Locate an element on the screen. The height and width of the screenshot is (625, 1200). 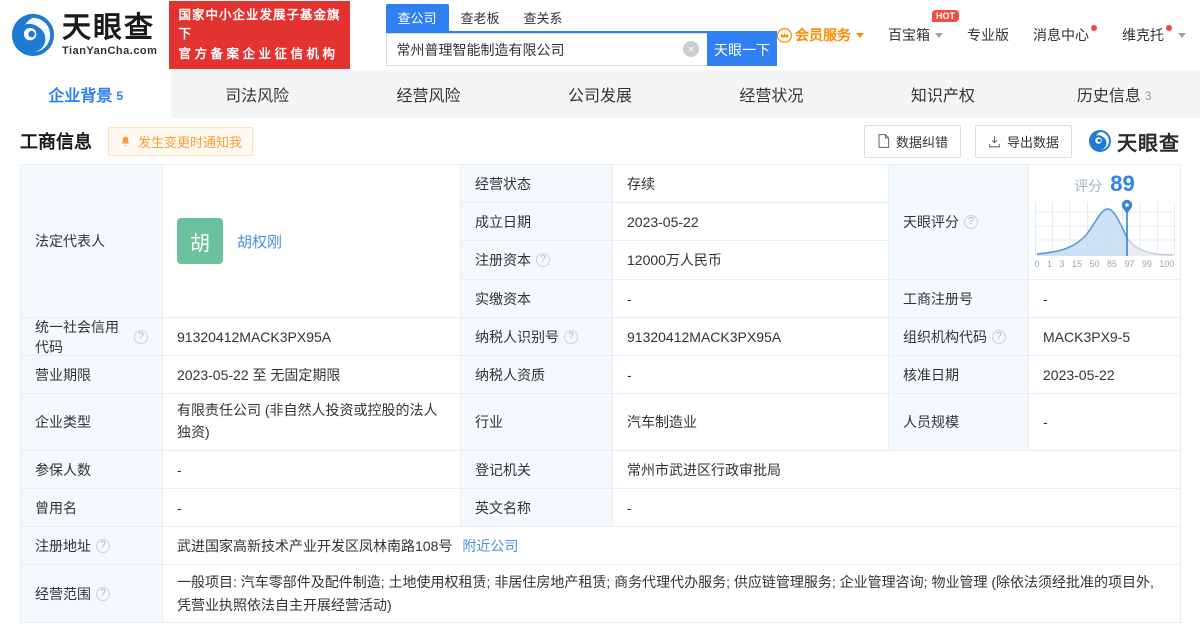
menu-pro-version: 专业版 is located at coordinates (988, 35).